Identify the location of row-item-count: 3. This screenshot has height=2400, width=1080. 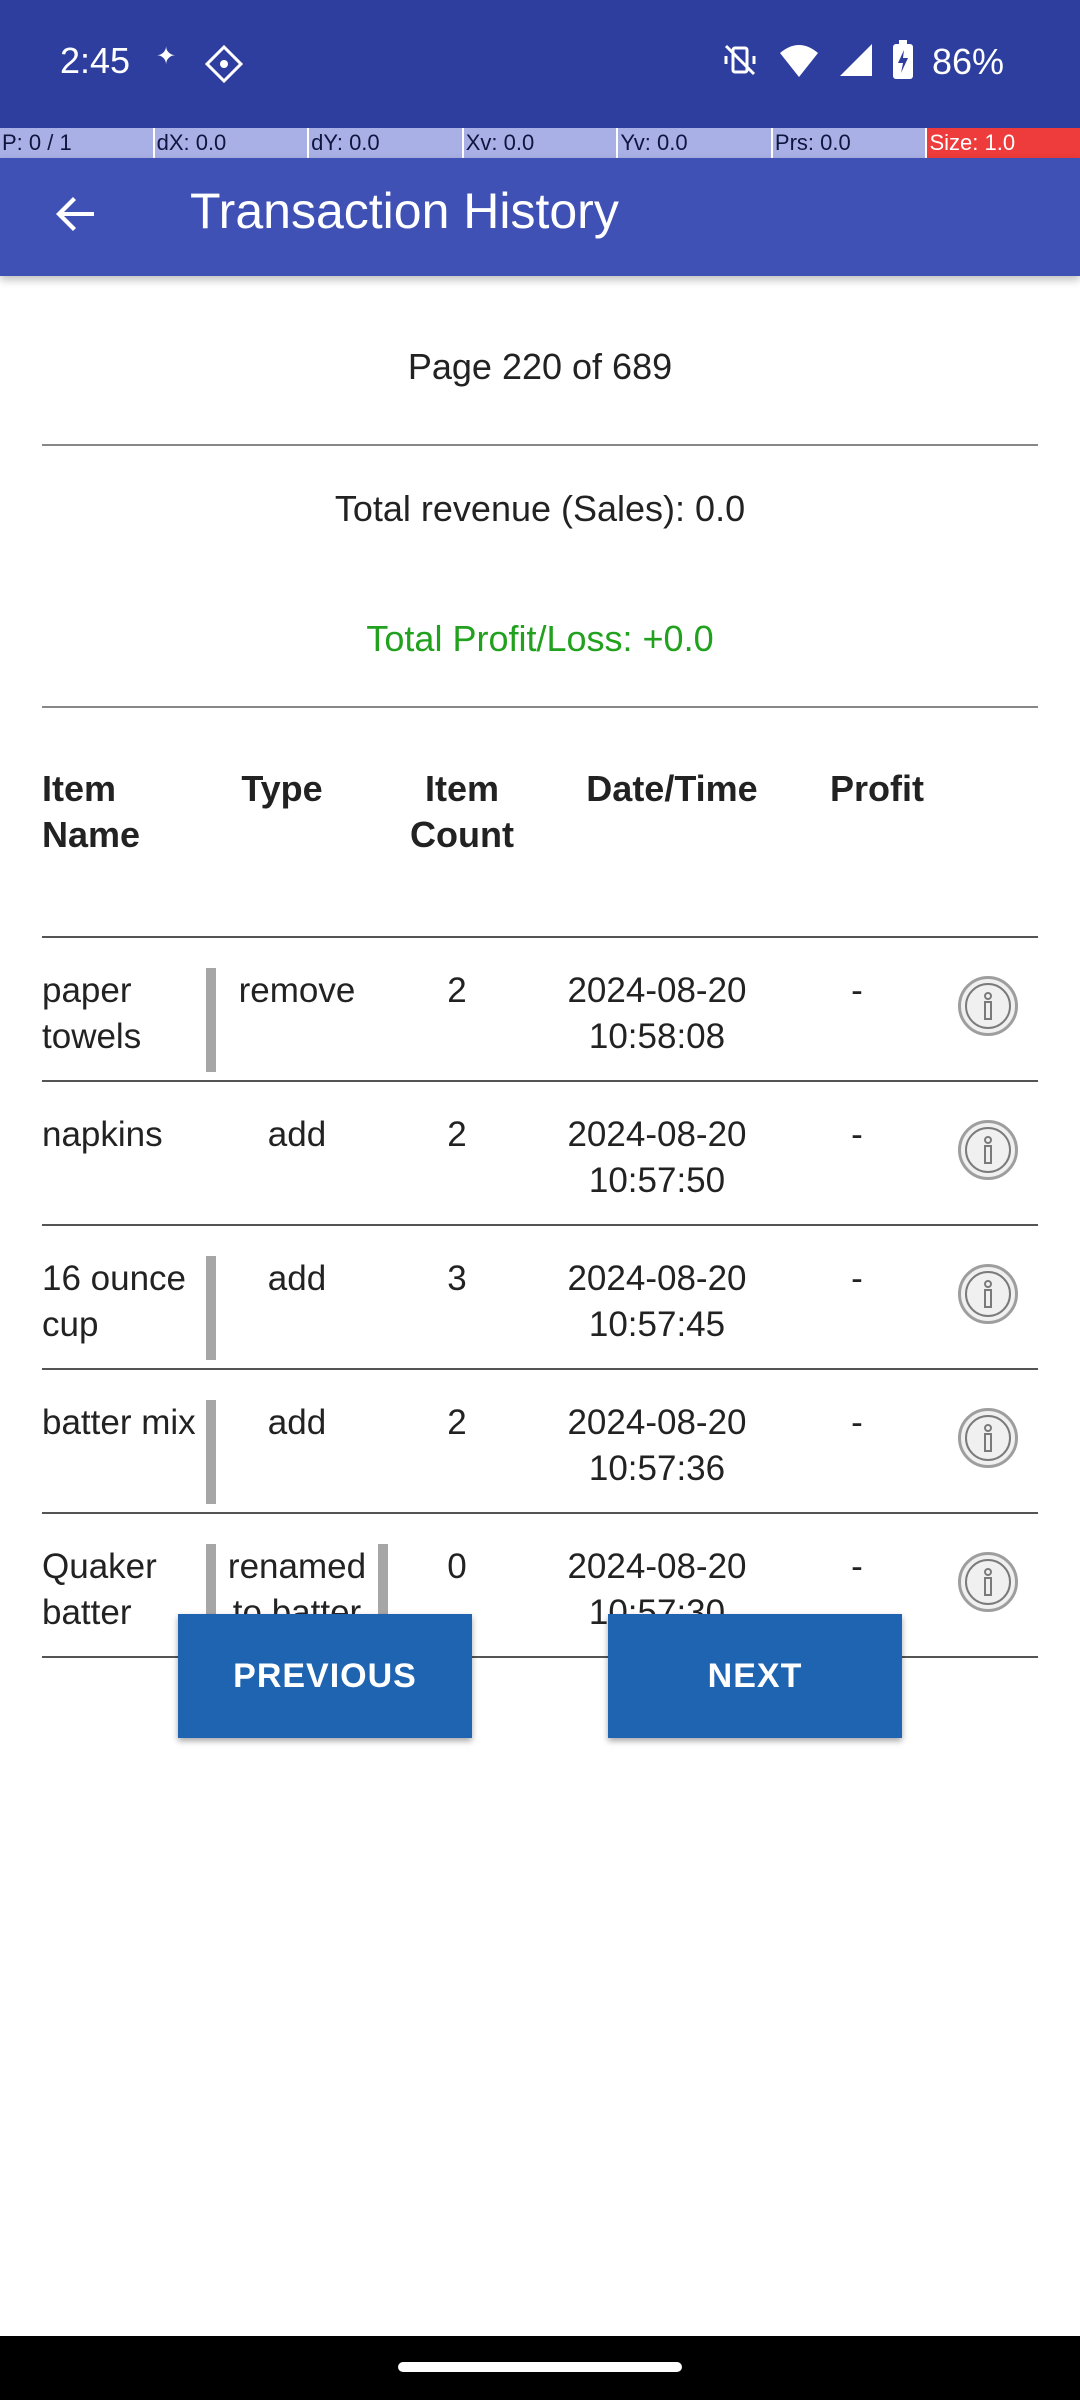
(457, 1278).